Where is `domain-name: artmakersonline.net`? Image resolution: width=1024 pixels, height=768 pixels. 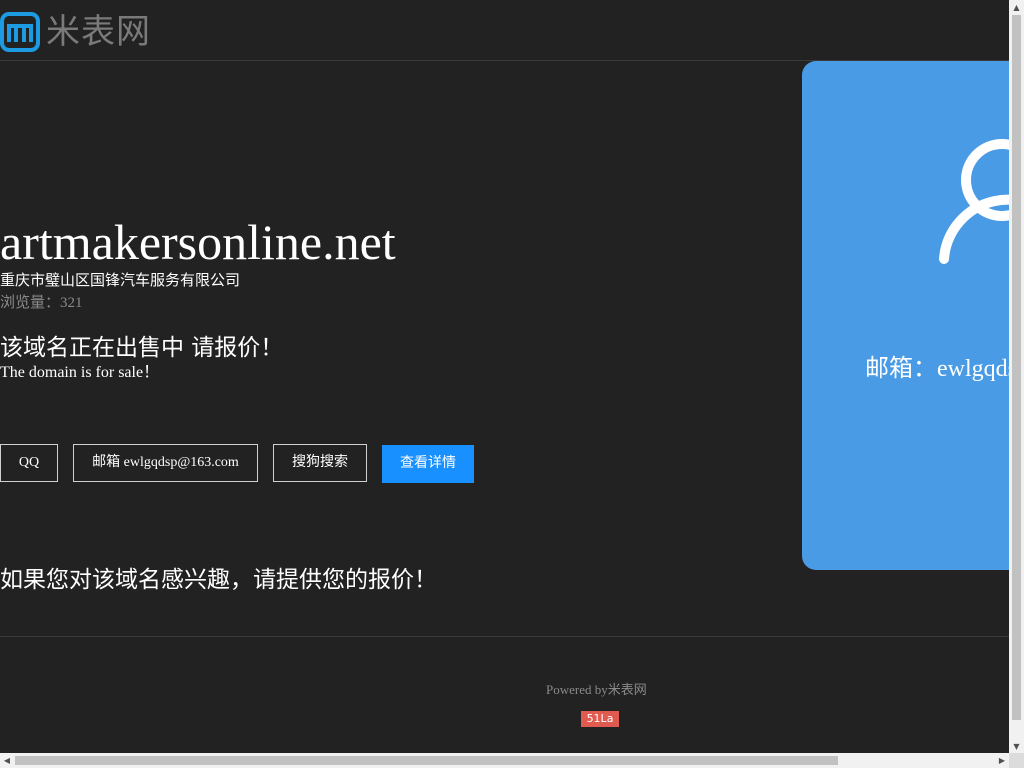 domain-name: artmakersonline.net is located at coordinates (198, 242).